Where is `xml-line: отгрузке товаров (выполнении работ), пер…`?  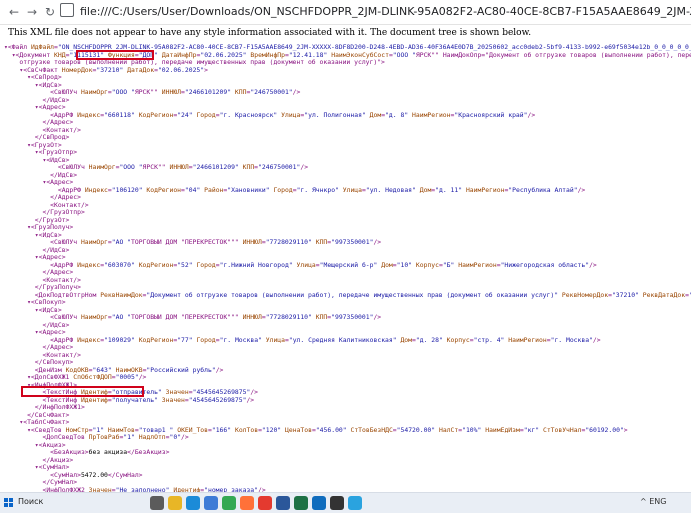 xml-line: отгрузке товаров (выполнении работ), пер… is located at coordinates (194, 62).